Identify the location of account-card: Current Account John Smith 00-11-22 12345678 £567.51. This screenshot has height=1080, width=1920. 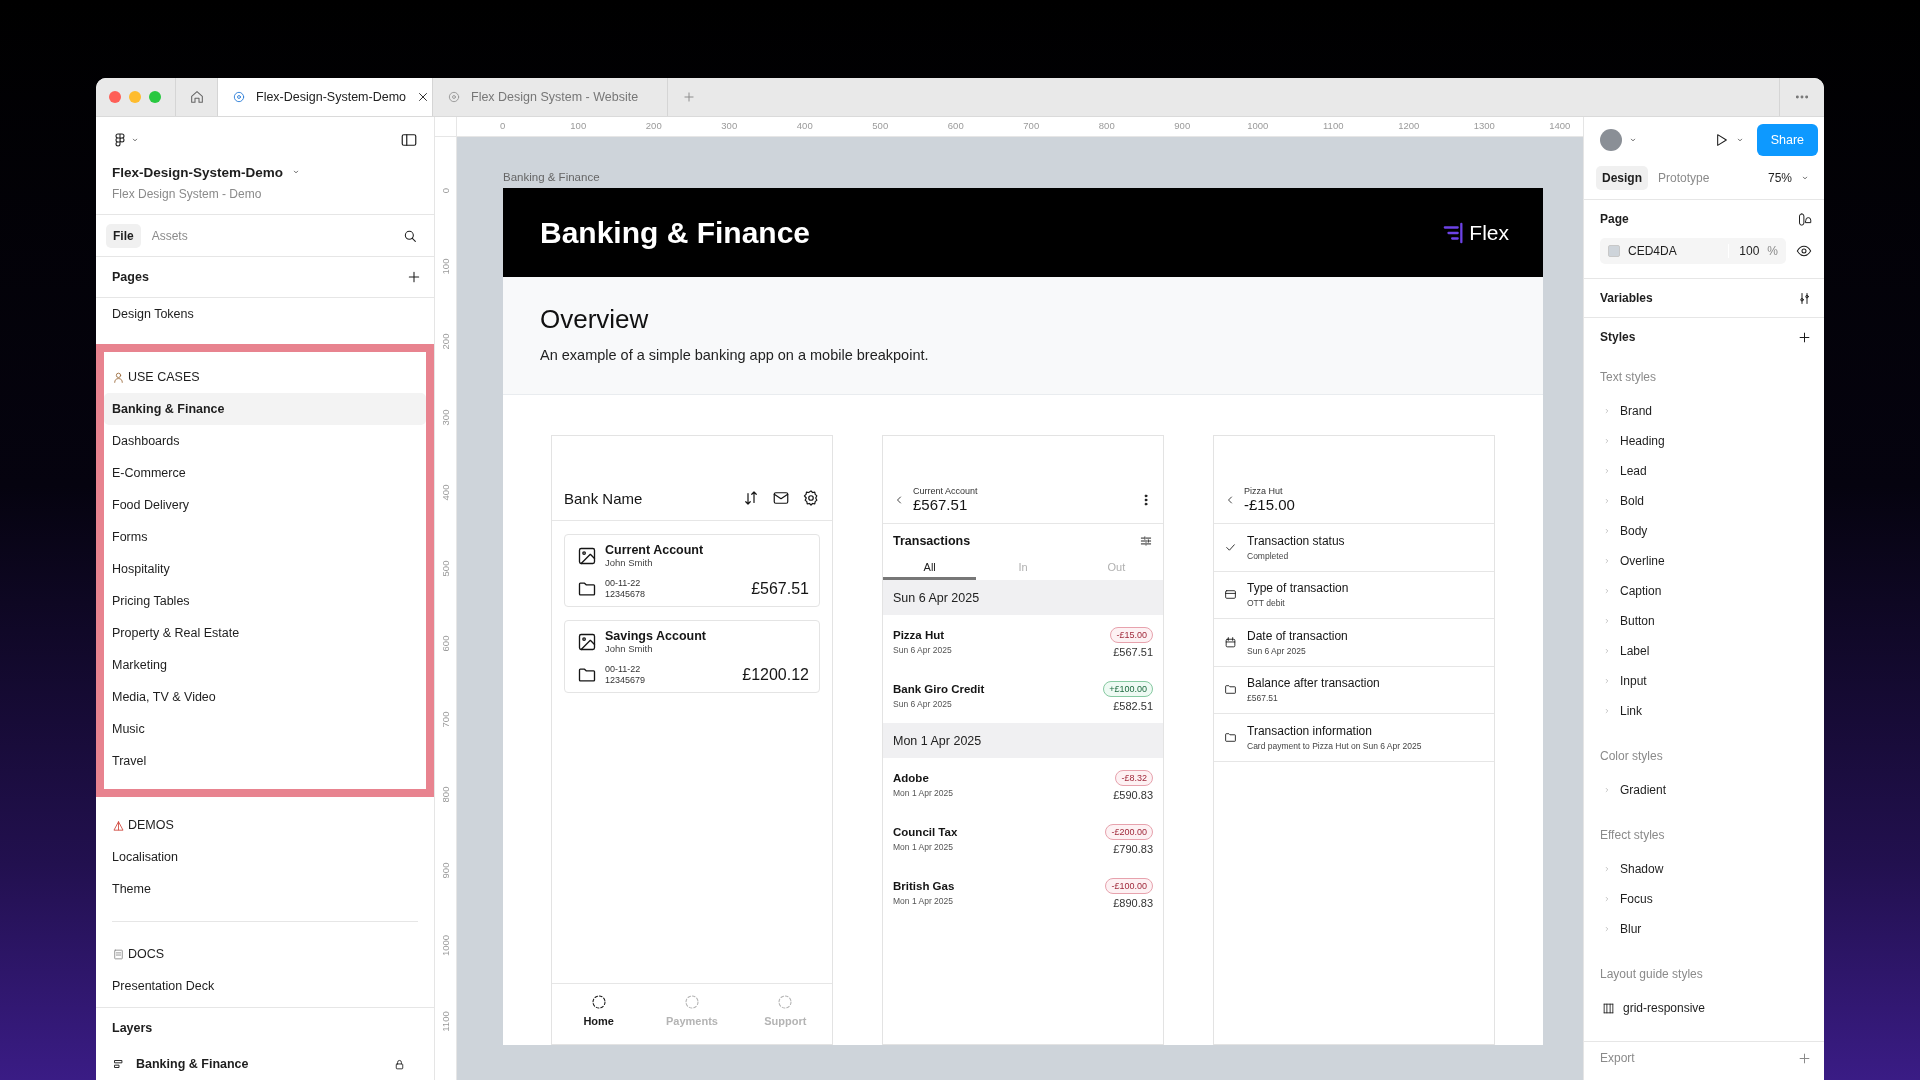
(692, 570).